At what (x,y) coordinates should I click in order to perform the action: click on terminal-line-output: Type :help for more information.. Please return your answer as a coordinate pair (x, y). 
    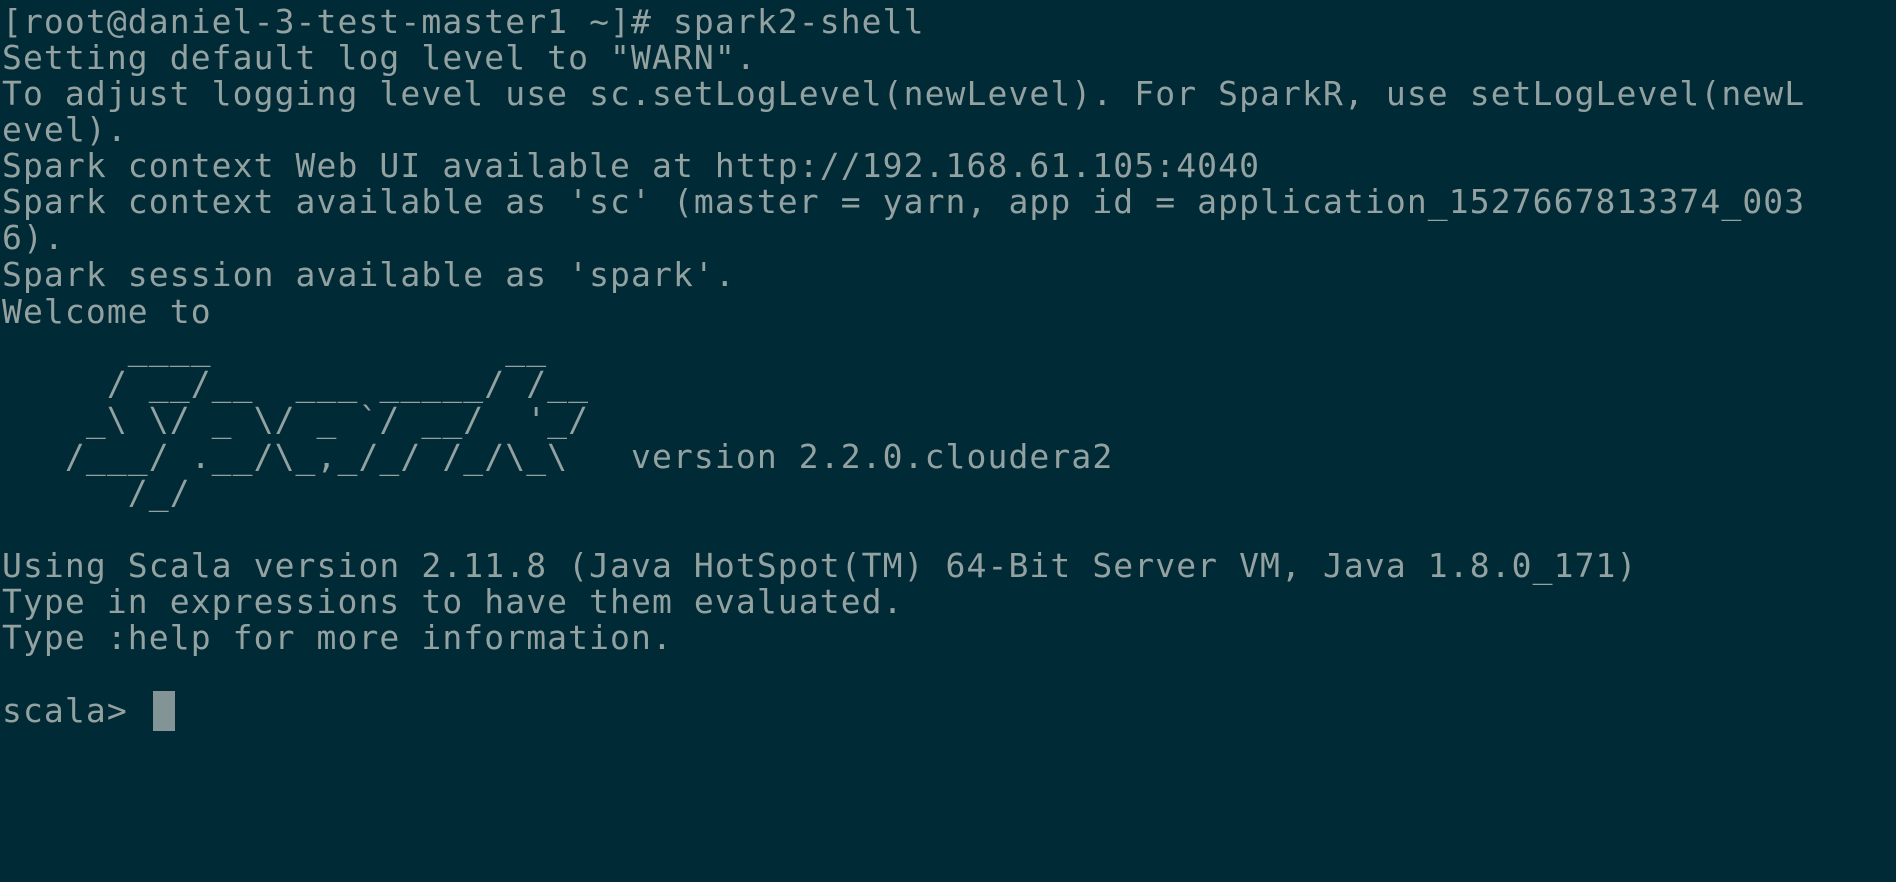
    Looking at the image, I should click on (337, 637).